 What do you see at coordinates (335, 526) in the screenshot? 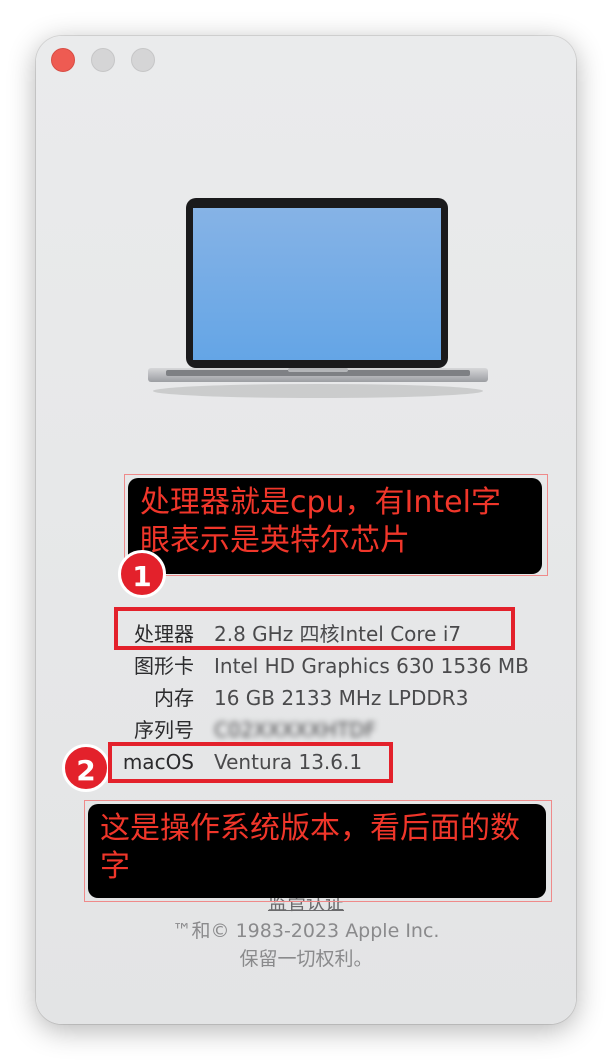
I see `annotation-callout-processor: 处理器就是cpu，有Intel字眼表示是英特尔芯片` at bounding box center [335, 526].